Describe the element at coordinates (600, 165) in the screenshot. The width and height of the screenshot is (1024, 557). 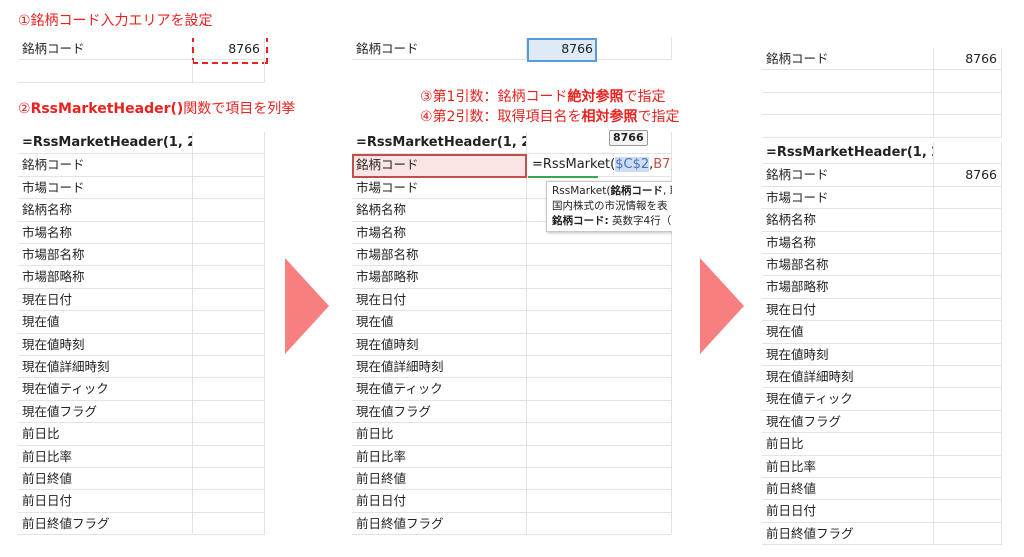
I see `formula-edit-text: =RssMarket($C$2,B7)` at that location.